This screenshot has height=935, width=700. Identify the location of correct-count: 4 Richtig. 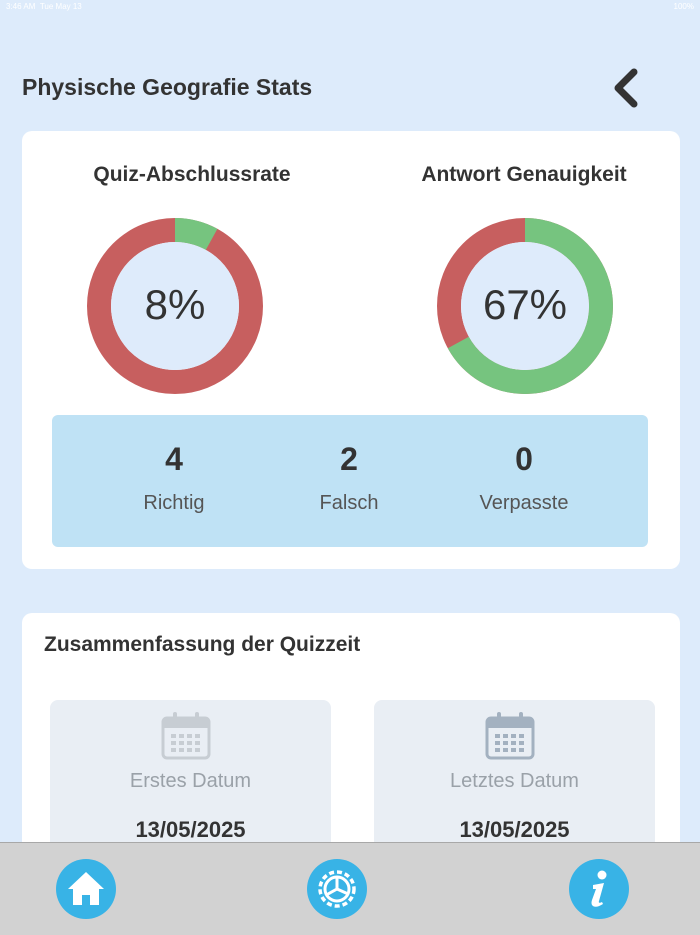
(174, 465).